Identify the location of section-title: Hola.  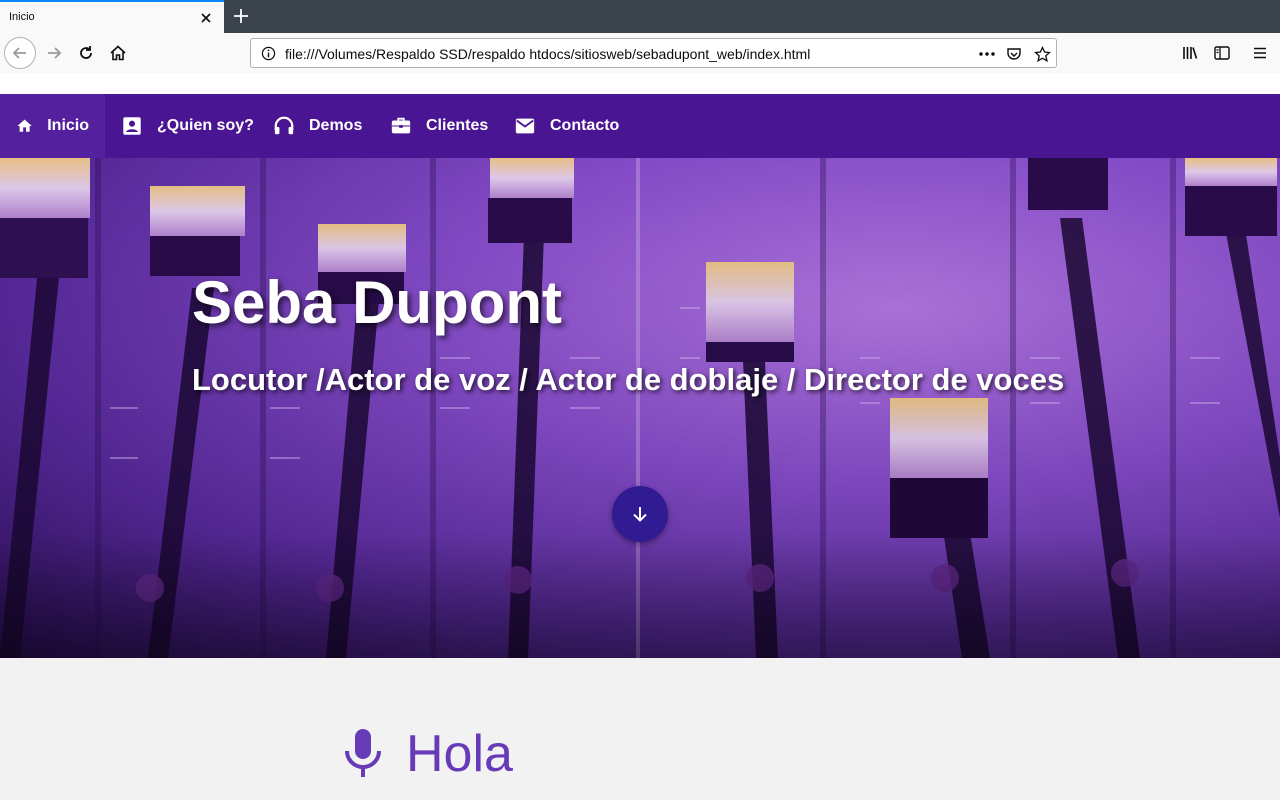
(459, 754).